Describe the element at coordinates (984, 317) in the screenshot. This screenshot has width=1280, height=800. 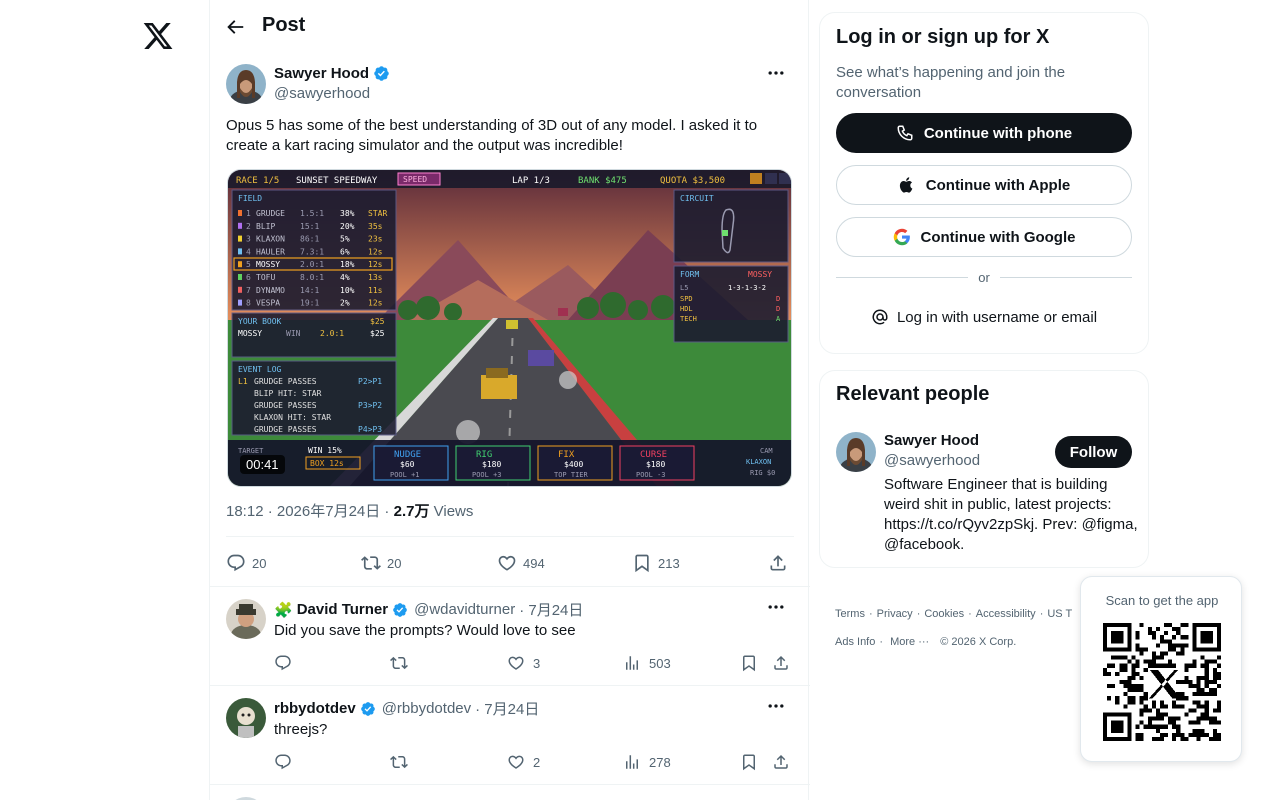
I see `login-username-link: Log in with username or email` at that location.